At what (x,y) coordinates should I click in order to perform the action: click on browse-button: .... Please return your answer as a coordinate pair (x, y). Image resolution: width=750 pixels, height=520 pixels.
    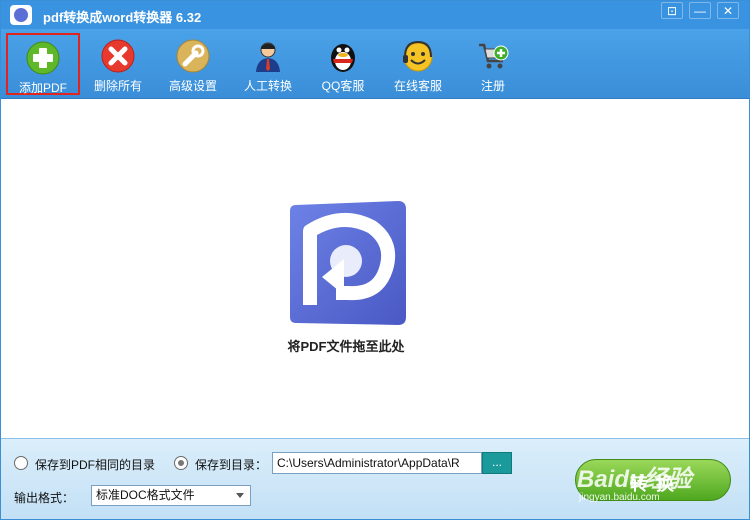
    Looking at the image, I should click on (497, 463).